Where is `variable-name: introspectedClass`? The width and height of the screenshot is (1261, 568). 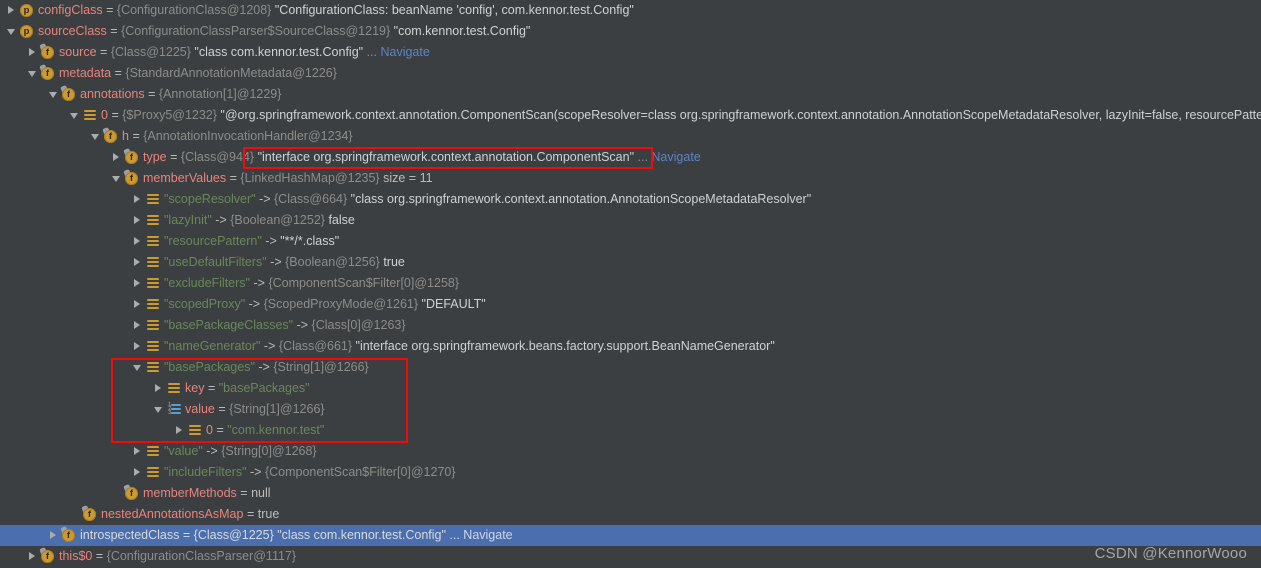 variable-name: introspectedClass is located at coordinates (130, 535).